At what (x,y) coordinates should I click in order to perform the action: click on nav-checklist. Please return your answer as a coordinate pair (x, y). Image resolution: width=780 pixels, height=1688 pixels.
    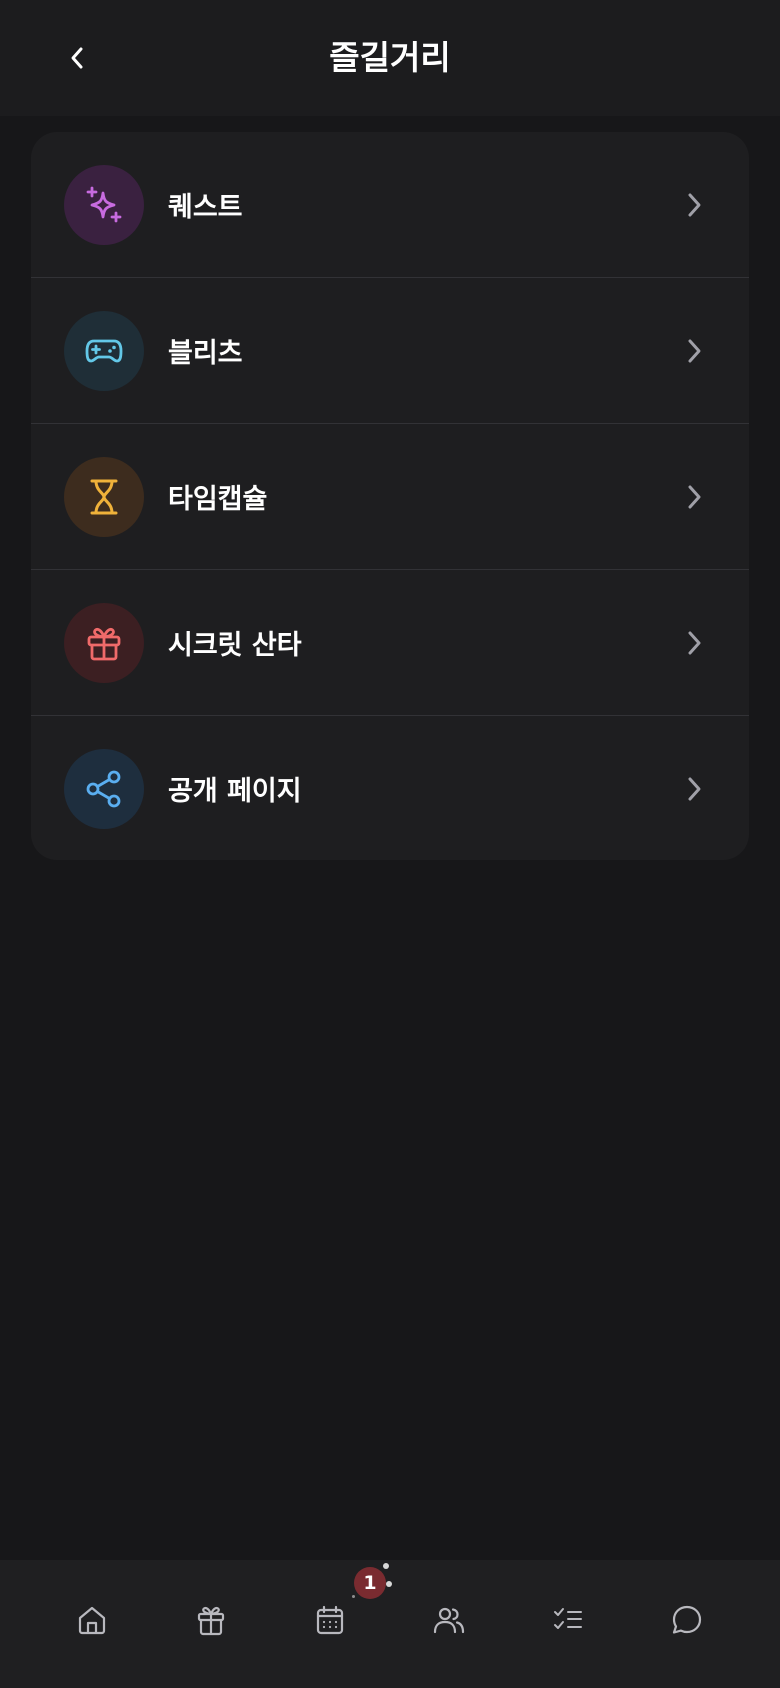
    Looking at the image, I should click on (568, 1620).